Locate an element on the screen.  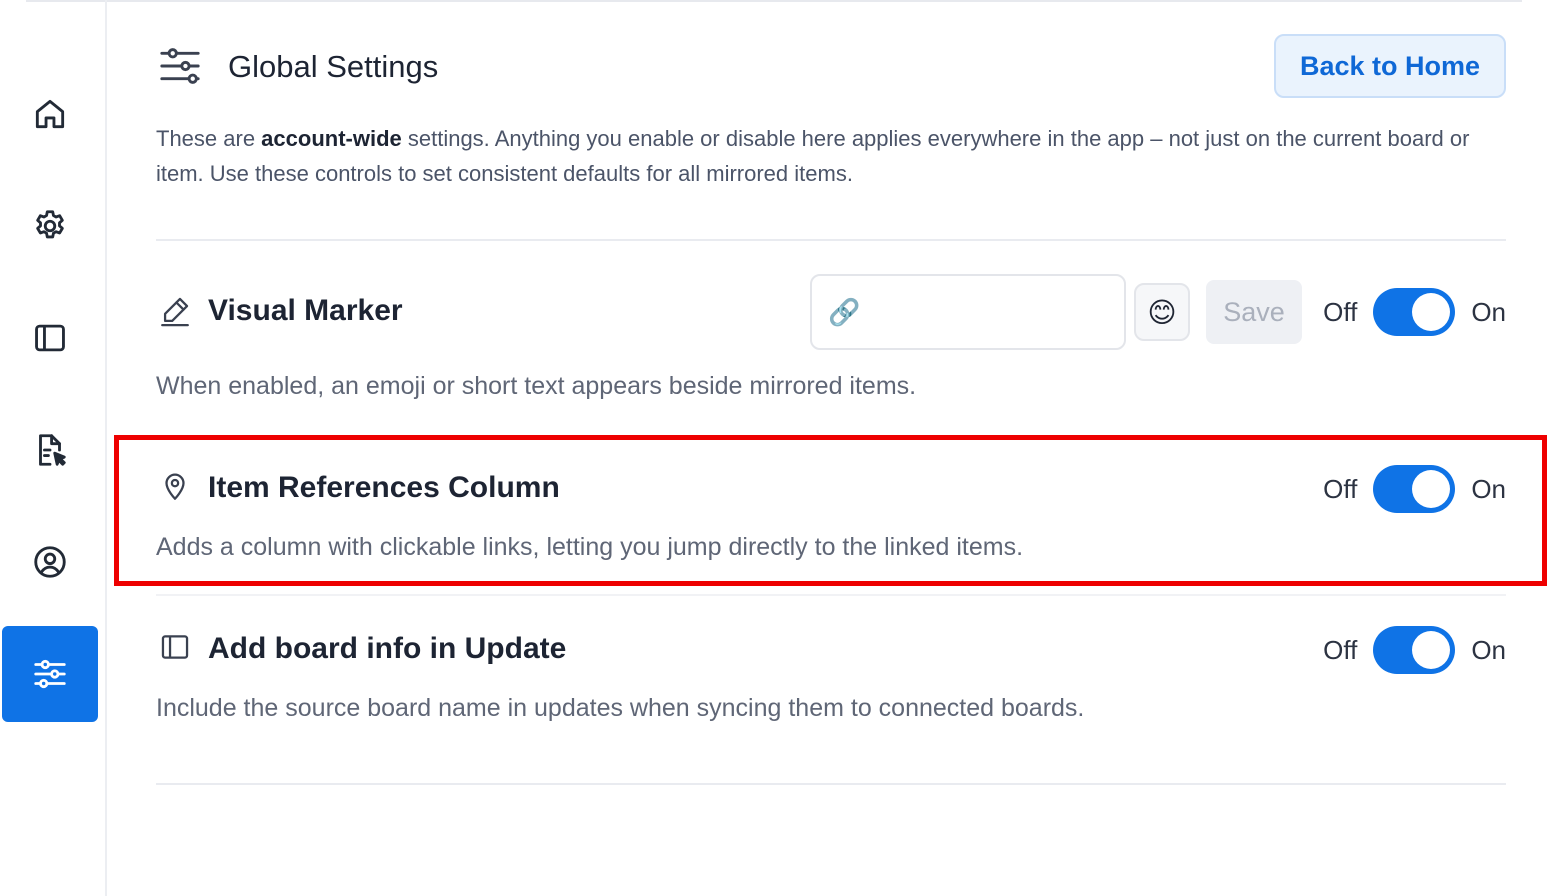
board-info-toggle-group: Off On is located at coordinates (1414, 650).